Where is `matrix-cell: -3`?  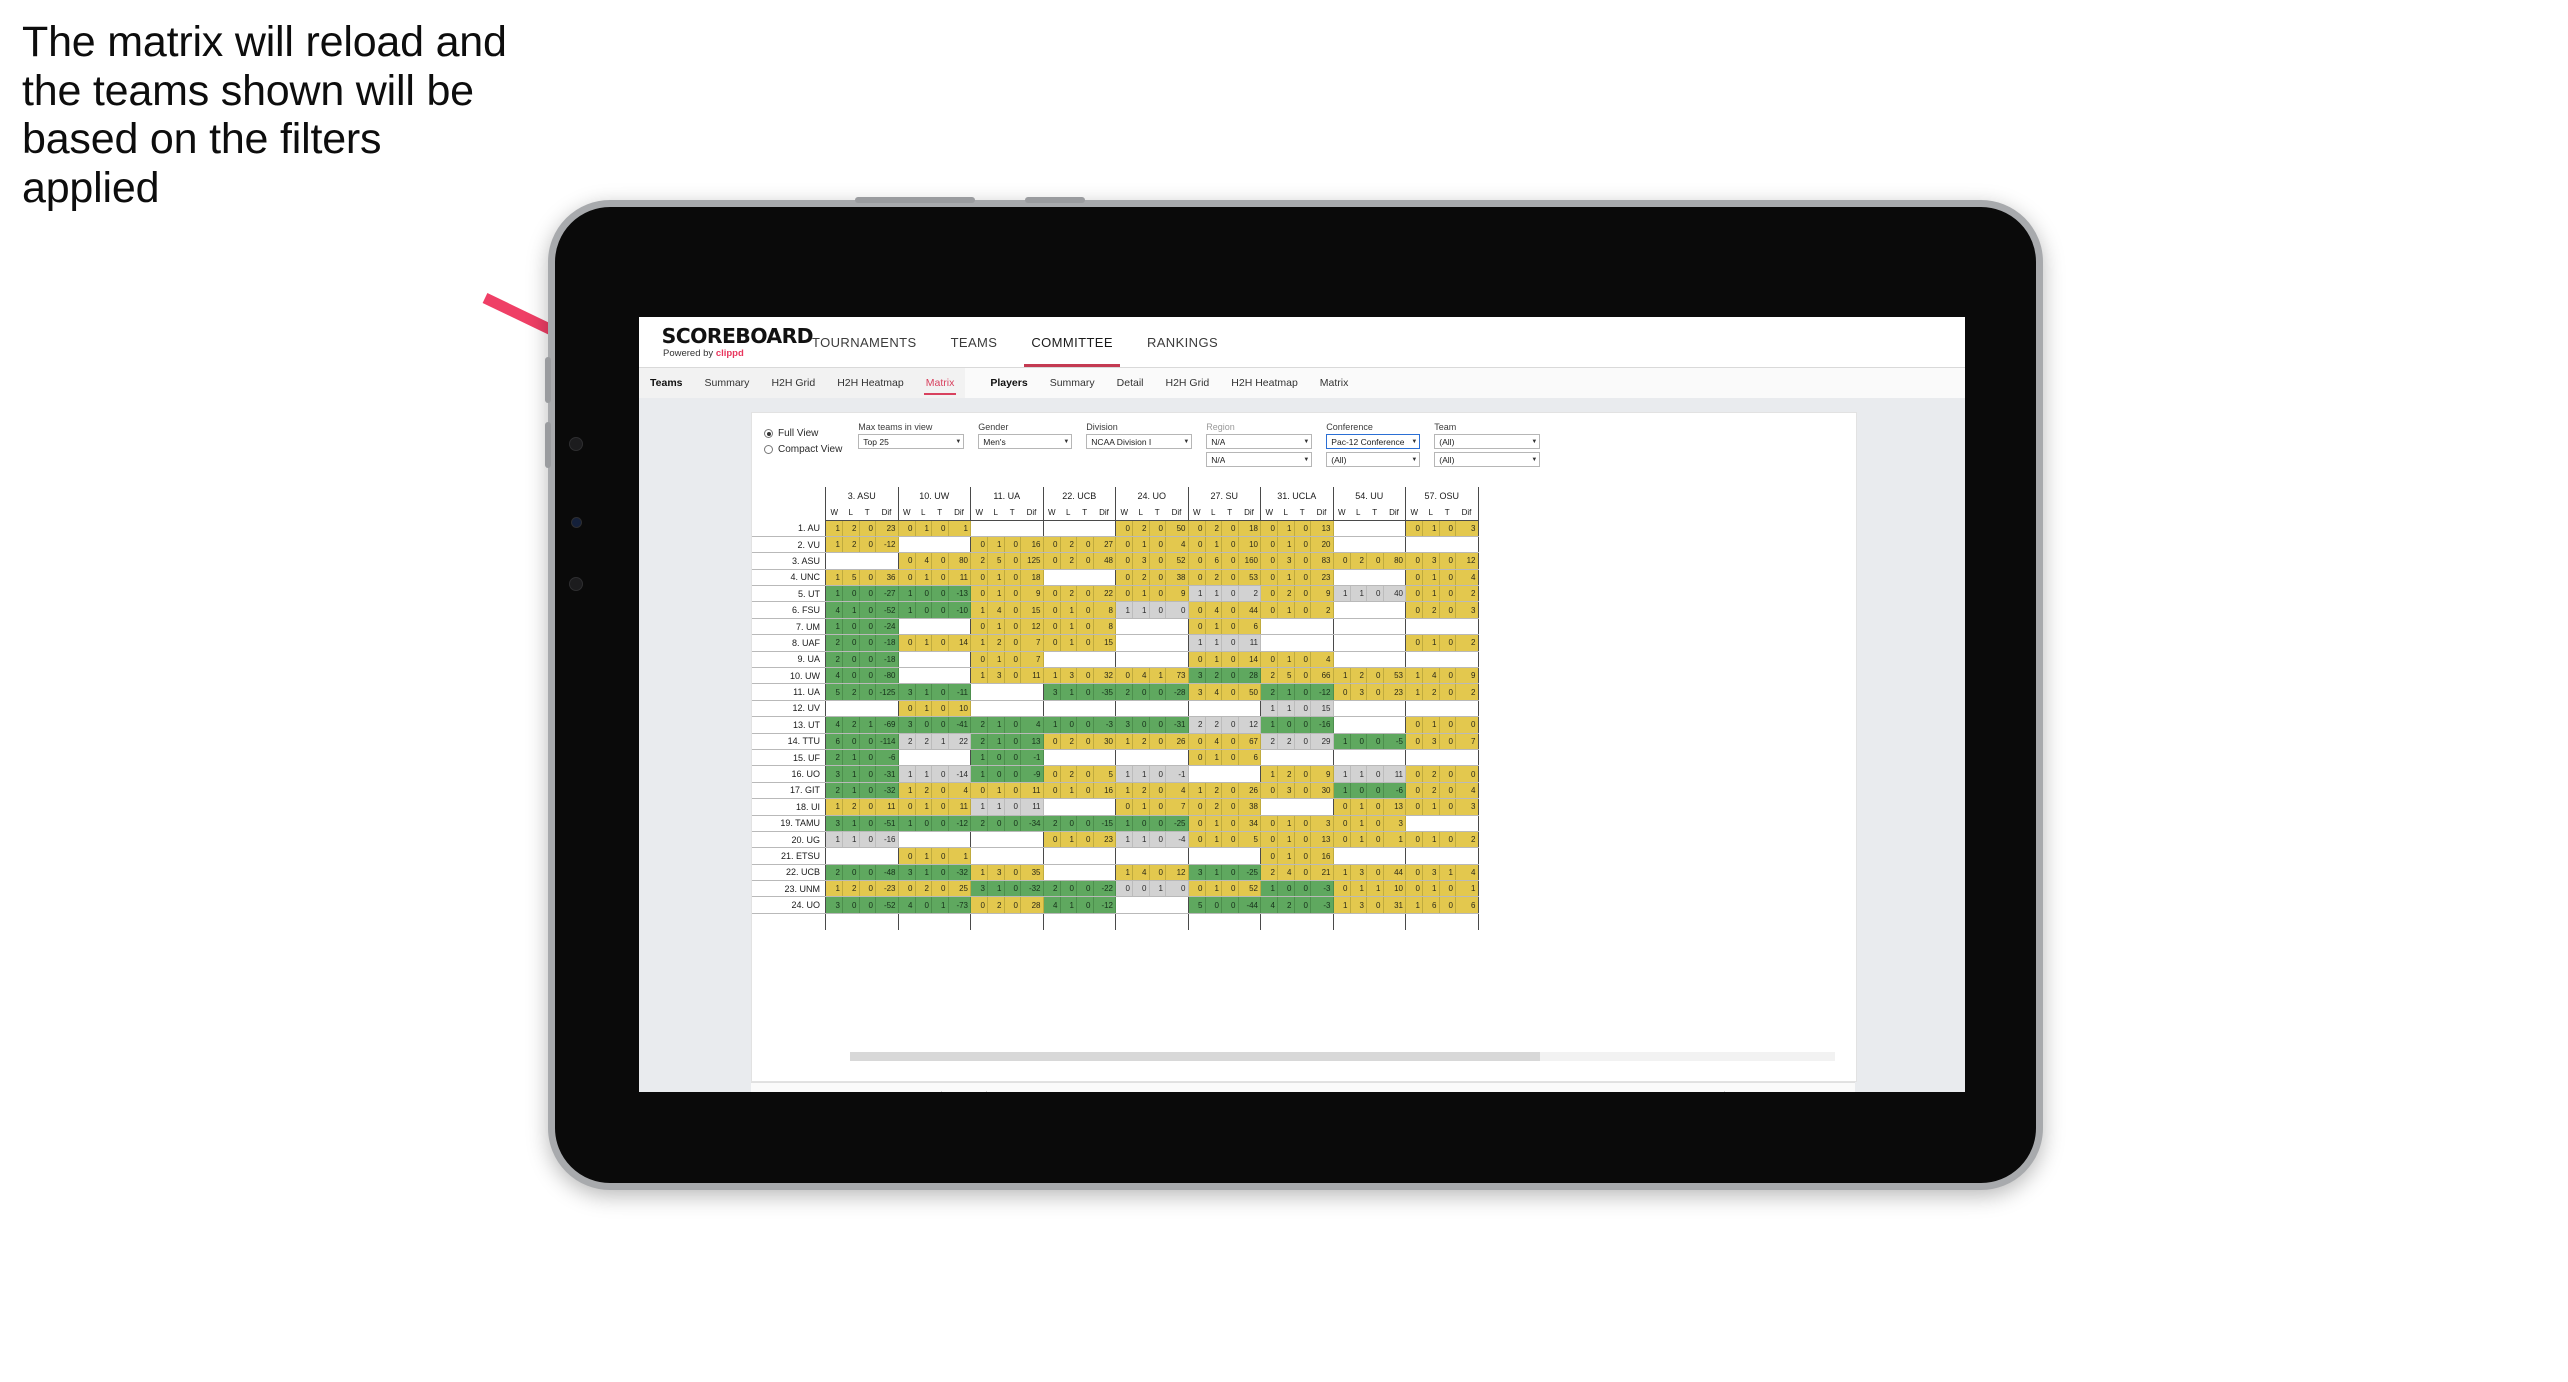
matrix-cell: -3 is located at coordinates (1322, 905).